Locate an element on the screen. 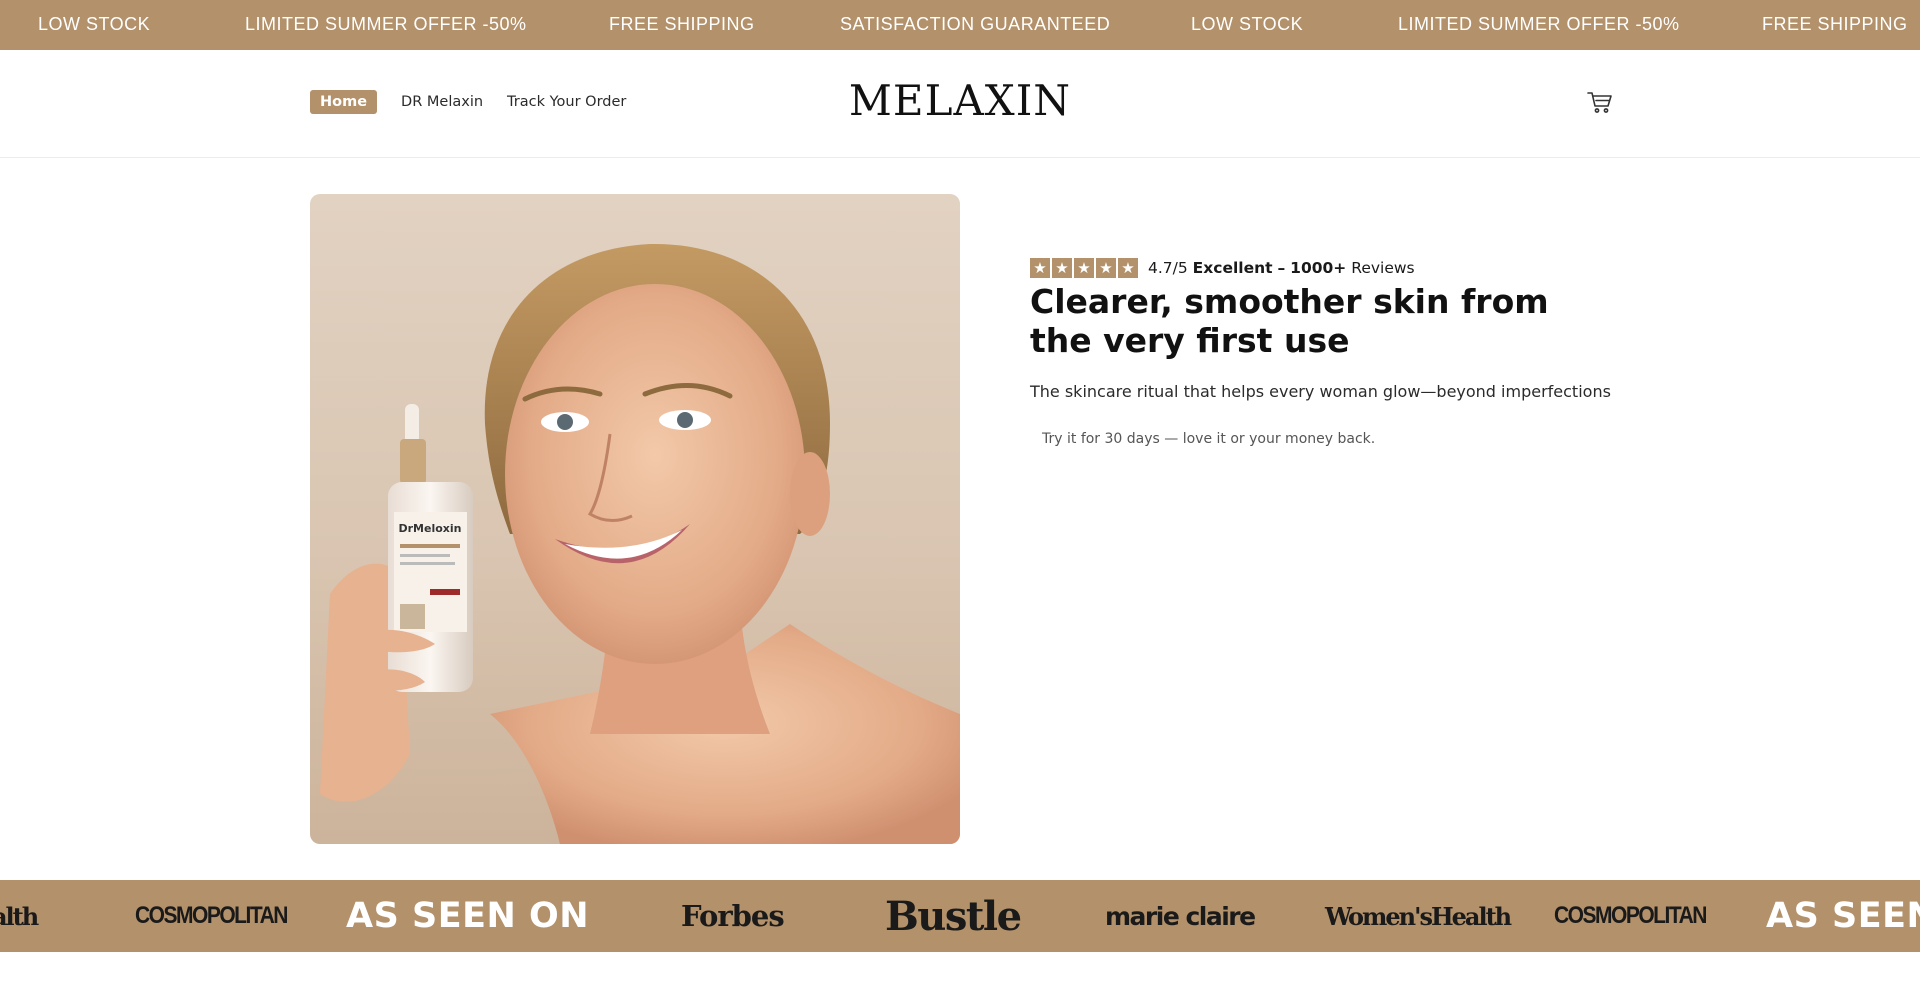  site-header: Home DR Melaxin Track Your Order MELAXIN is located at coordinates (960, 104).